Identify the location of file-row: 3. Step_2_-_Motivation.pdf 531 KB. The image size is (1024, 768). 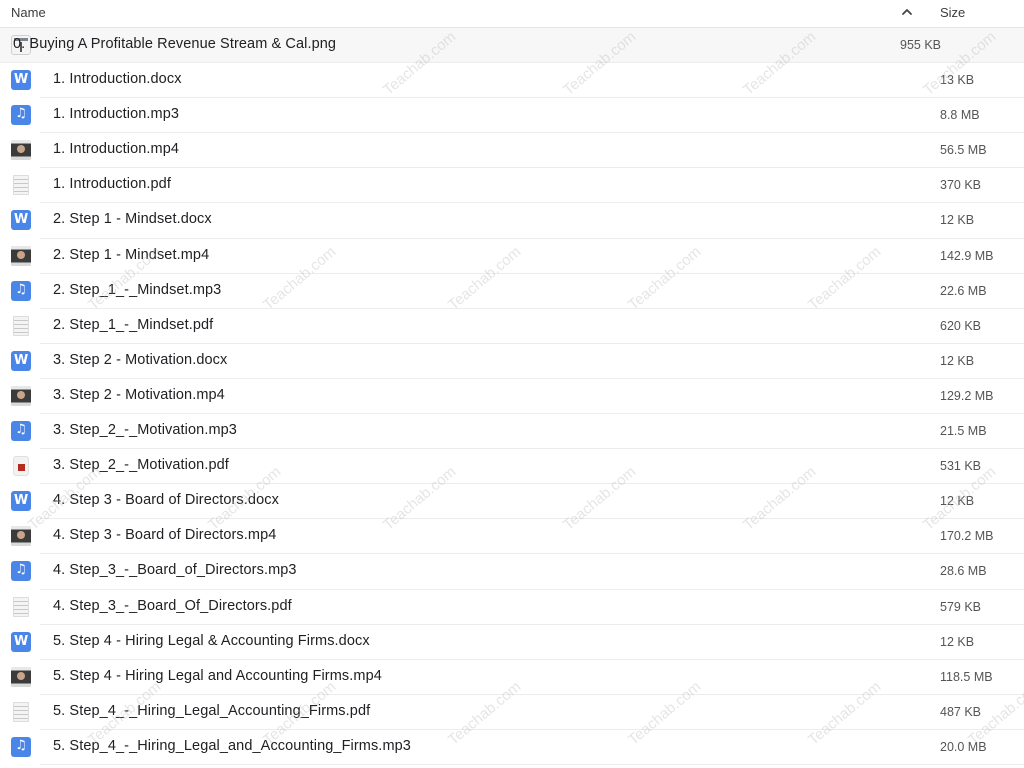
(518, 467).